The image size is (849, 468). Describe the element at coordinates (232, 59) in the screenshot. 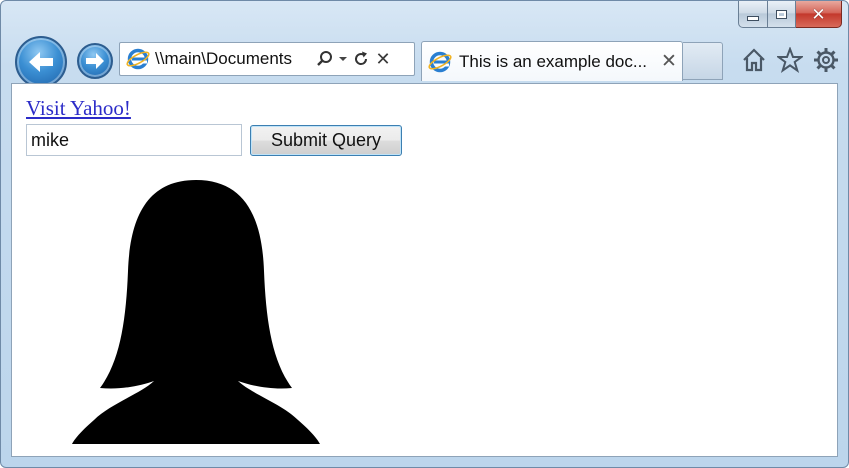

I see `address-url: \\main\Documents` at that location.